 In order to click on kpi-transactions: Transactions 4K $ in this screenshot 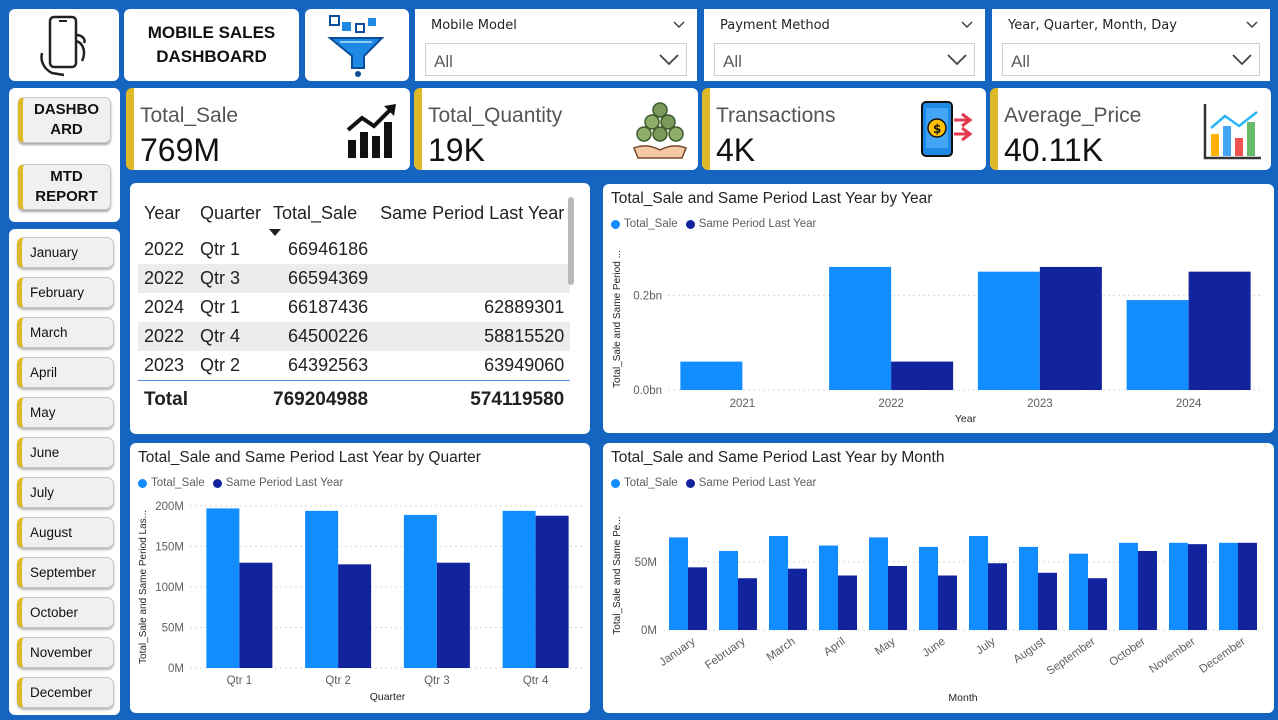, I will do `click(844, 129)`.